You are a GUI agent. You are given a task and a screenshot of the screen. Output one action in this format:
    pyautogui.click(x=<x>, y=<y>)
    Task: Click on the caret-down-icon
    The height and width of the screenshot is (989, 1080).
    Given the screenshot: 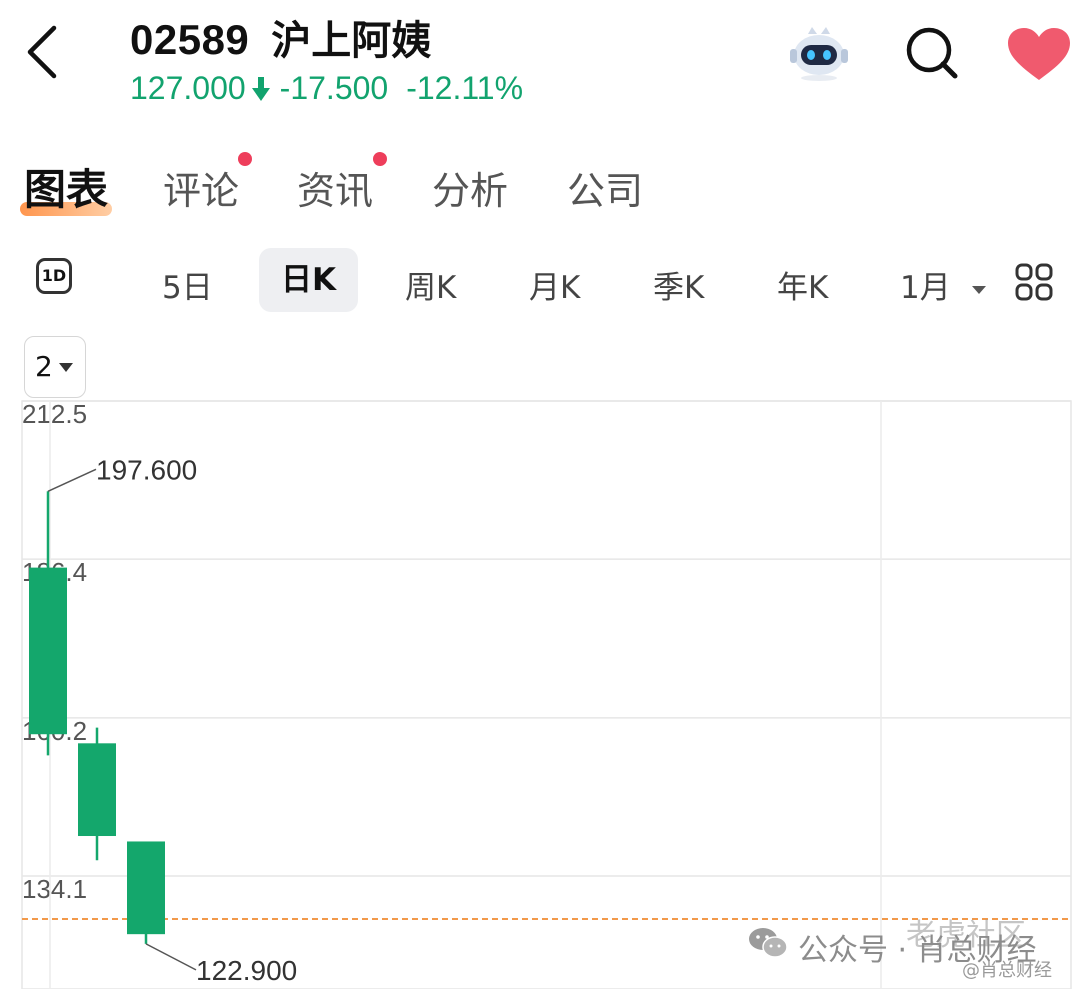 What is the action you would take?
    pyautogui.click(x=66, y=367)
    